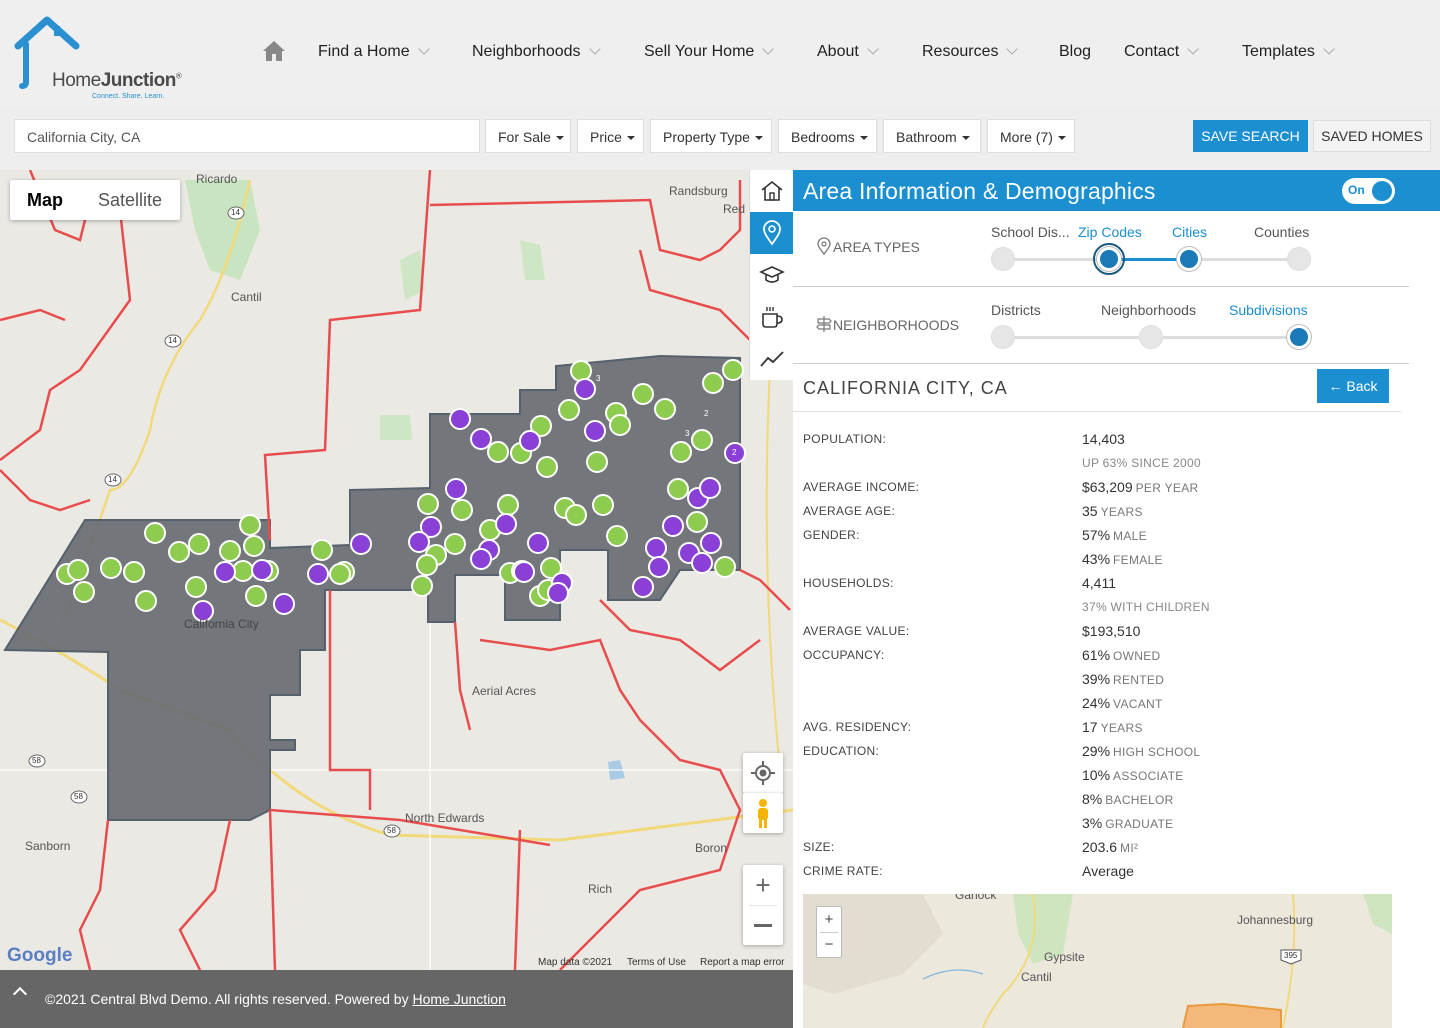 This screenshot has width=1440, height=1028. I want to click on place-label: Rich, so click(600, 889).